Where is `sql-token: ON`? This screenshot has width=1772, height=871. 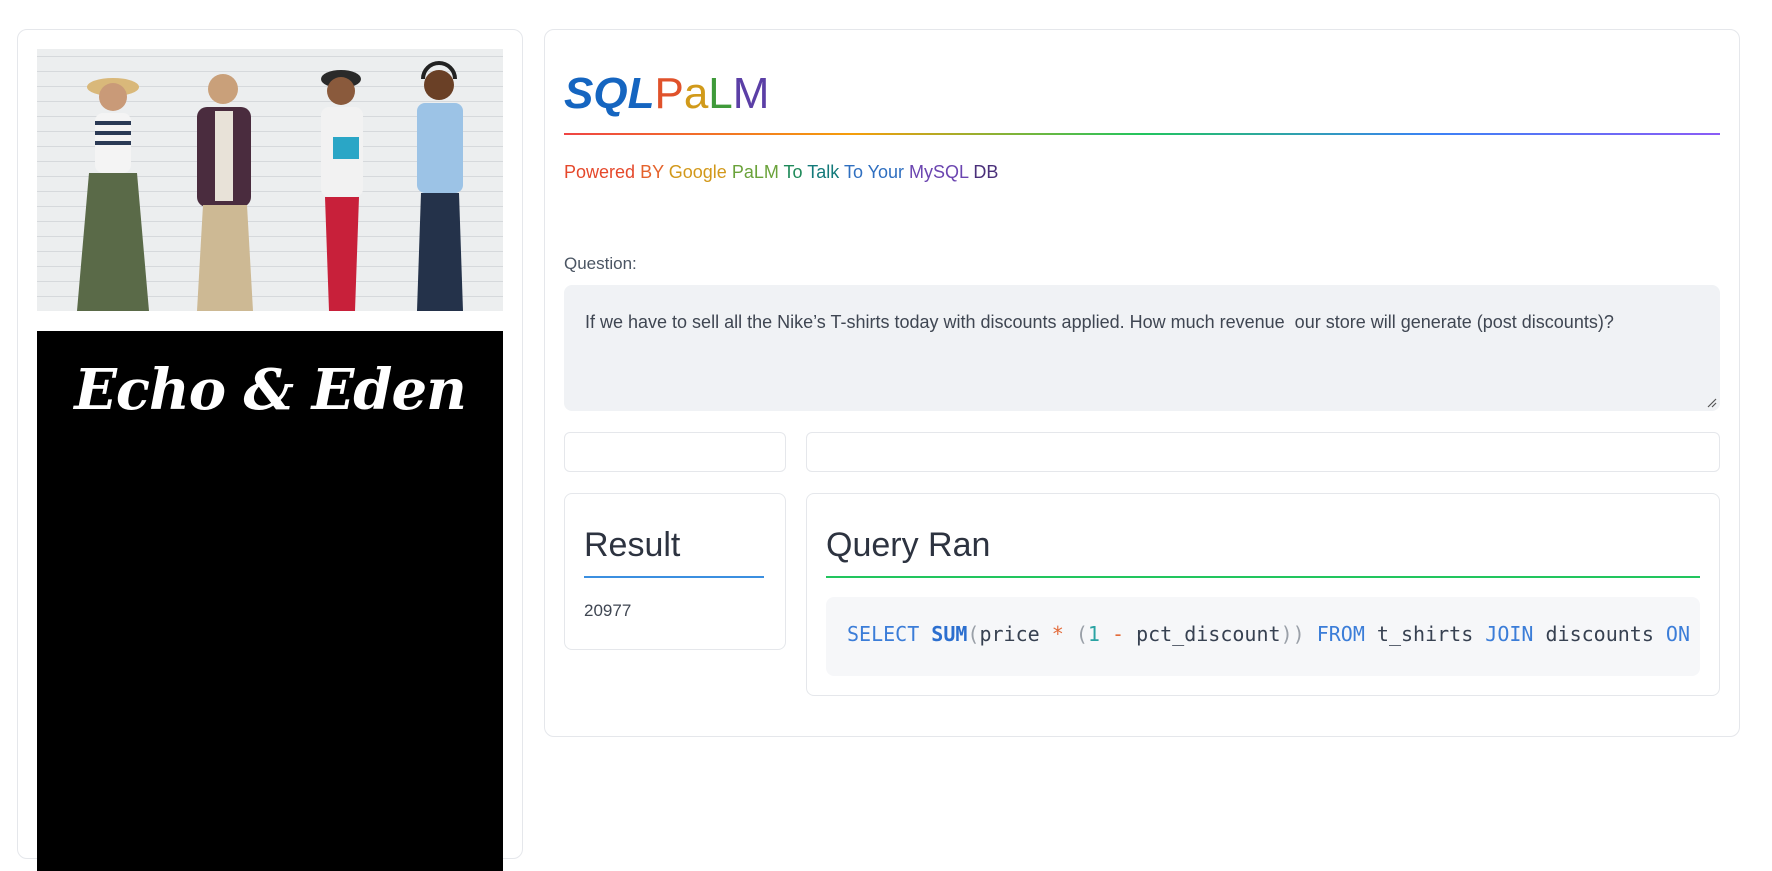 sql-token: ON is located at coordinates (1678, 634).